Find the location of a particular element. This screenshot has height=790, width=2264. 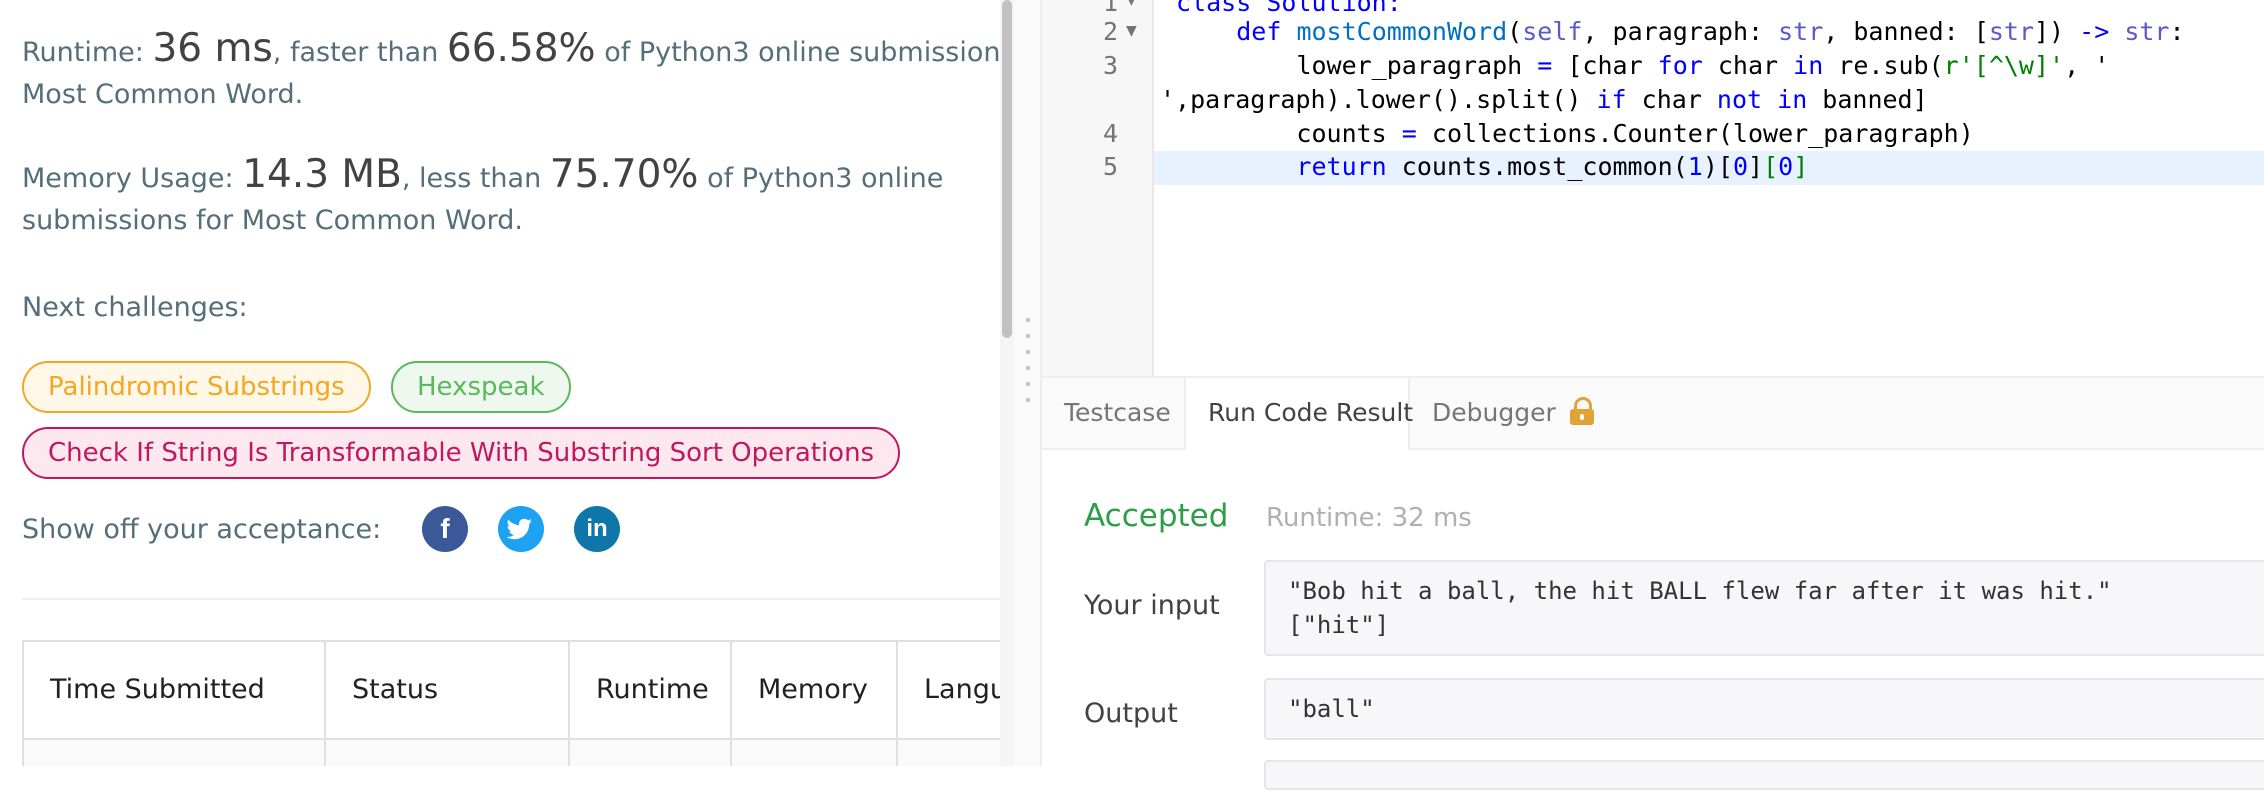

code-token: self is located at coordinates (1552, 31).